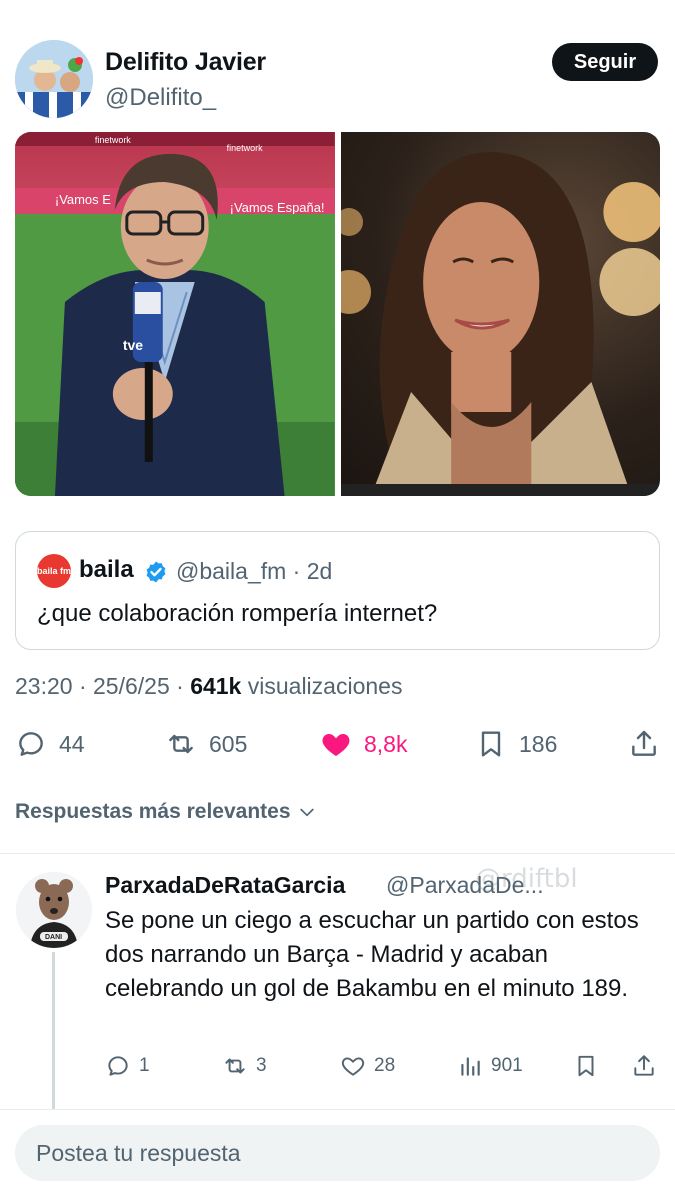 The width and height of the screenshot is (675, 1200). What do you see at coordinates (367, 1066) in the screenshot?
I see `reply-like-button: 28` at bounding box center [367, 1066].